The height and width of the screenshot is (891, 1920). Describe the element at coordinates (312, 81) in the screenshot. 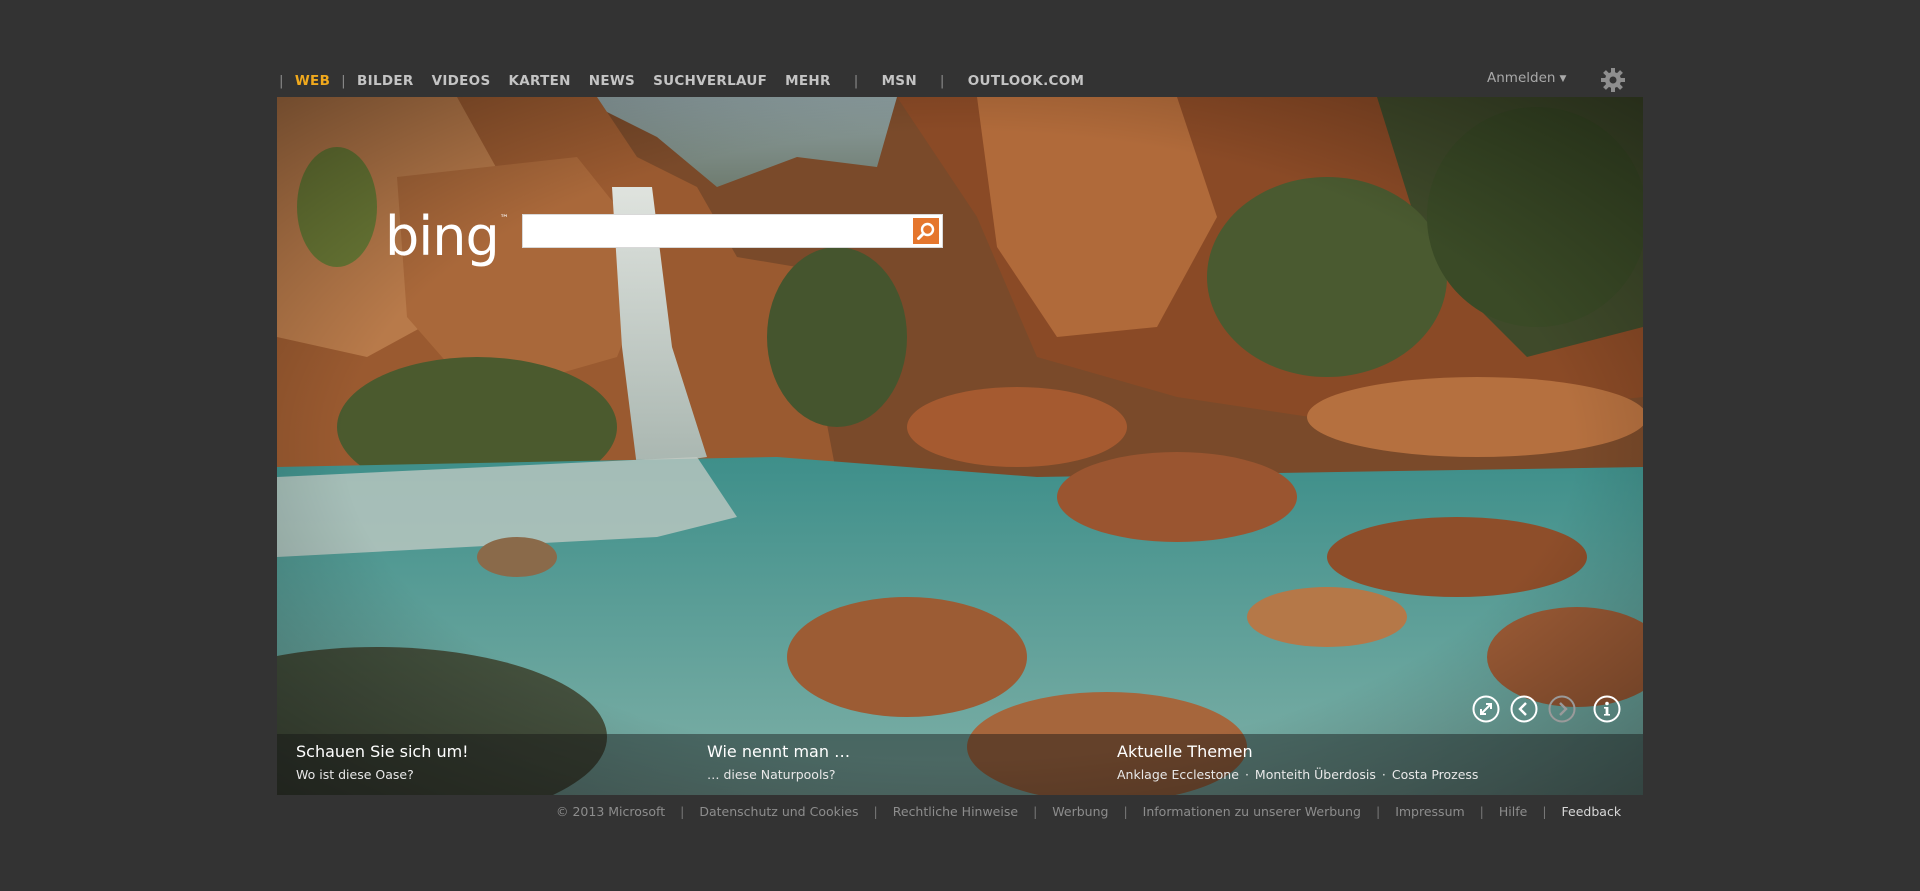

I see `nav-web: WEB` at that location.